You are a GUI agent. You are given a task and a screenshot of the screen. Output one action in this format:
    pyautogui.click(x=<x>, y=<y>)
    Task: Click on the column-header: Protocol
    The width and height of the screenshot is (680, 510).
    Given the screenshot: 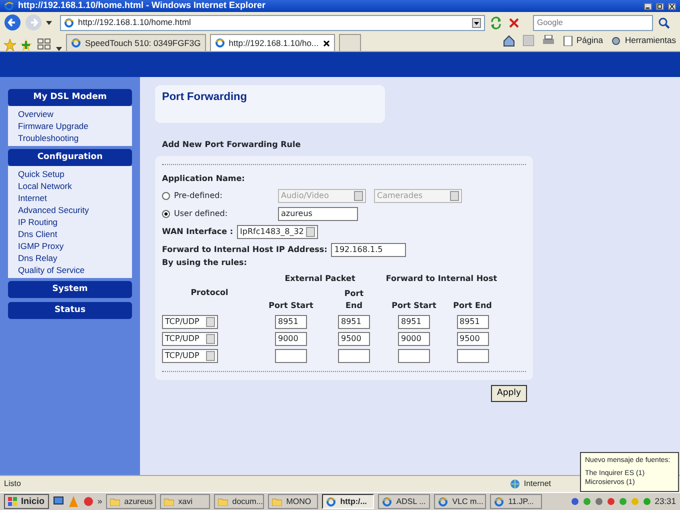 What is the action you would take?
    pyautogui.click(x=210, y=292)
    